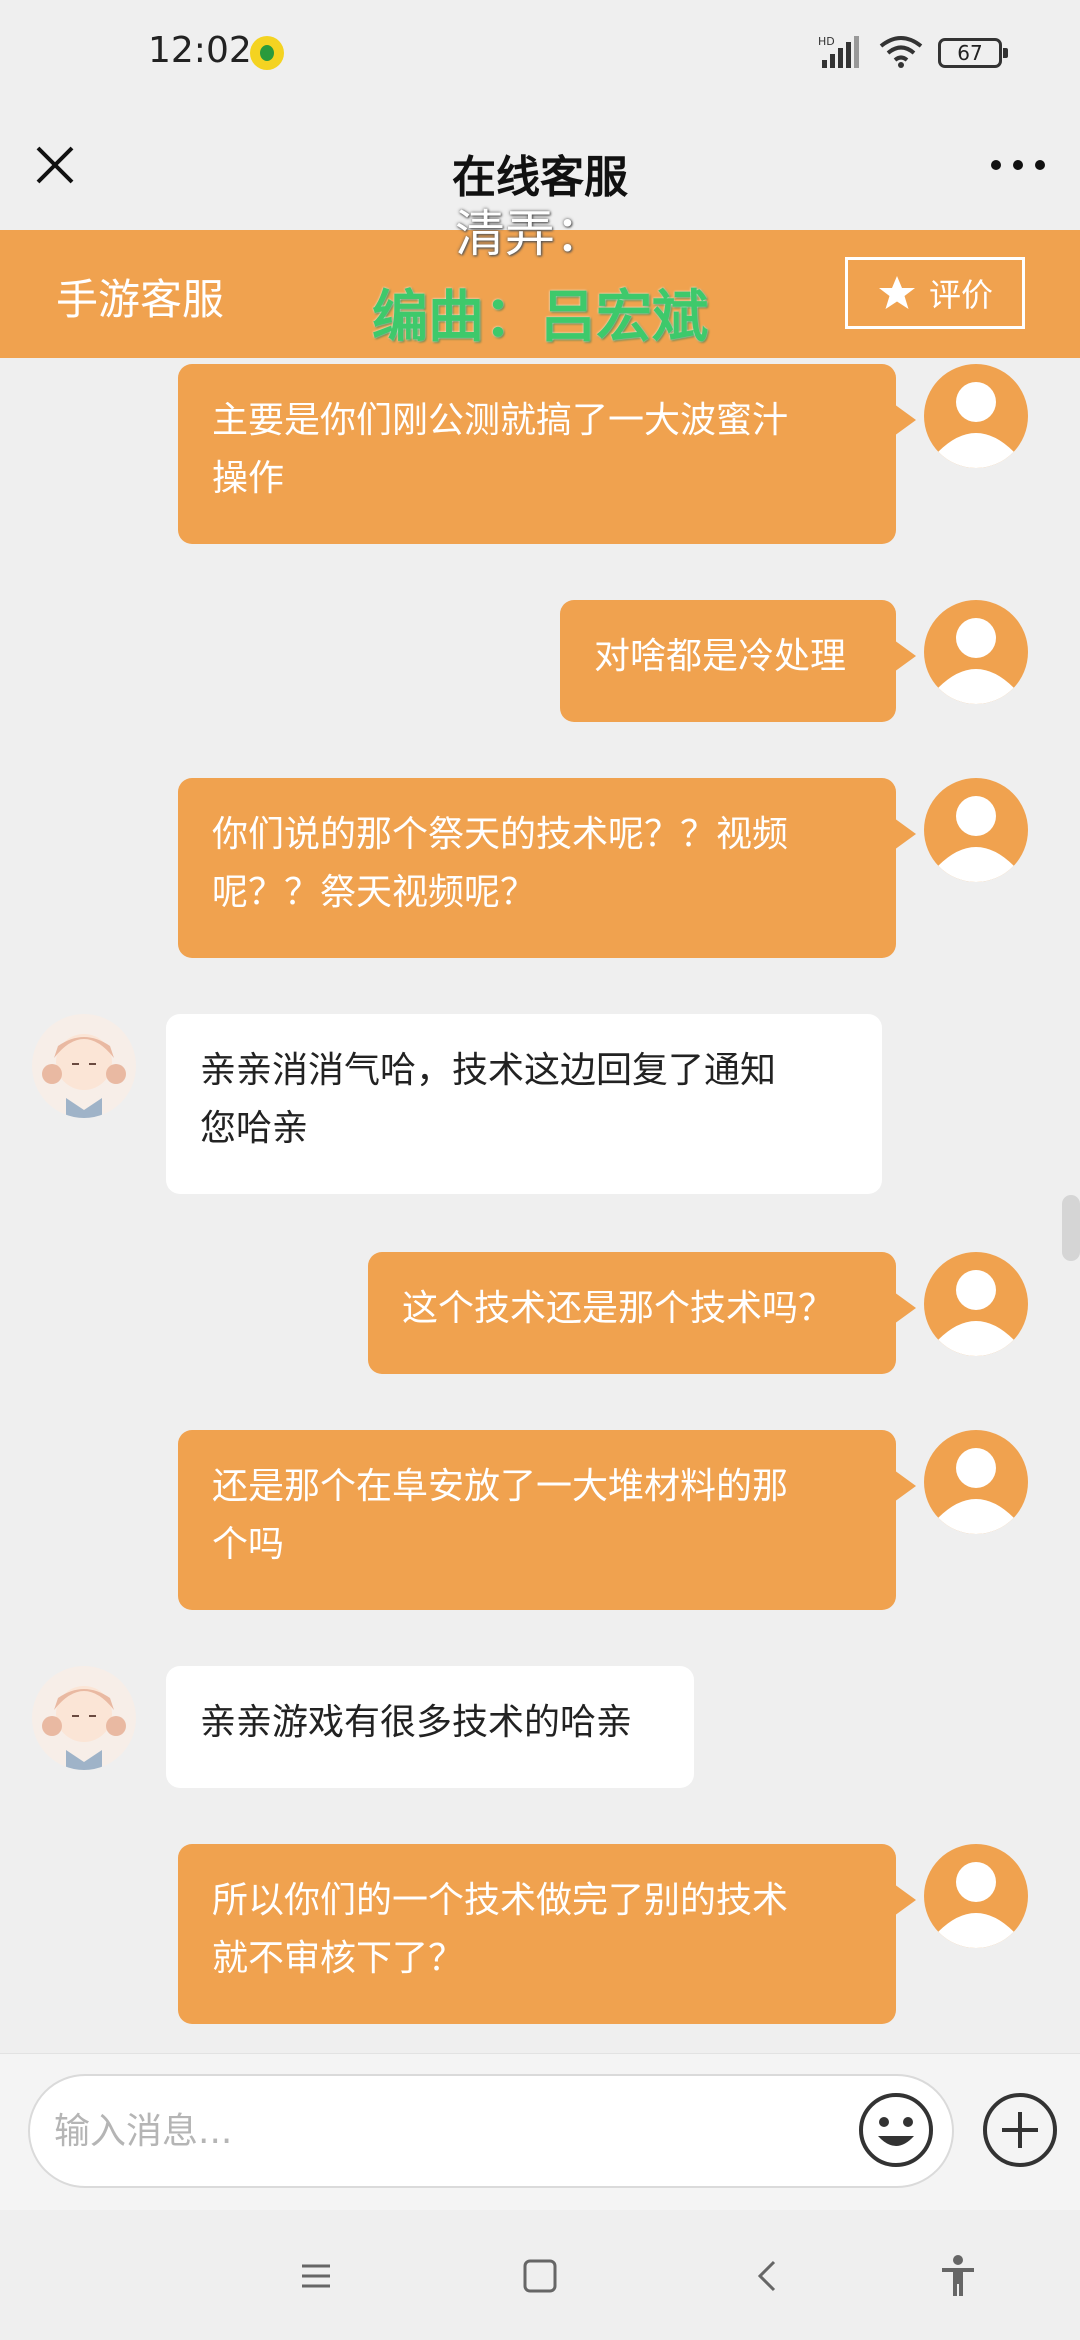 The height and width of the screenshot is (2340, 1080). Describe the element at coordinates (547, 868) in the screenshot. I see `user-message-bubble: 你们说的那个祭天的技术呢？？视频 呢？？祭天视频呢？` at that location.